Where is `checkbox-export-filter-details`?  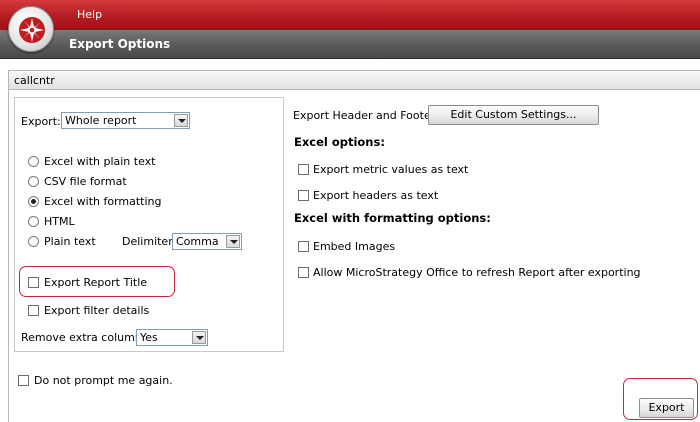 checkbox-export-filter-details is located at coordinates (33, 310).